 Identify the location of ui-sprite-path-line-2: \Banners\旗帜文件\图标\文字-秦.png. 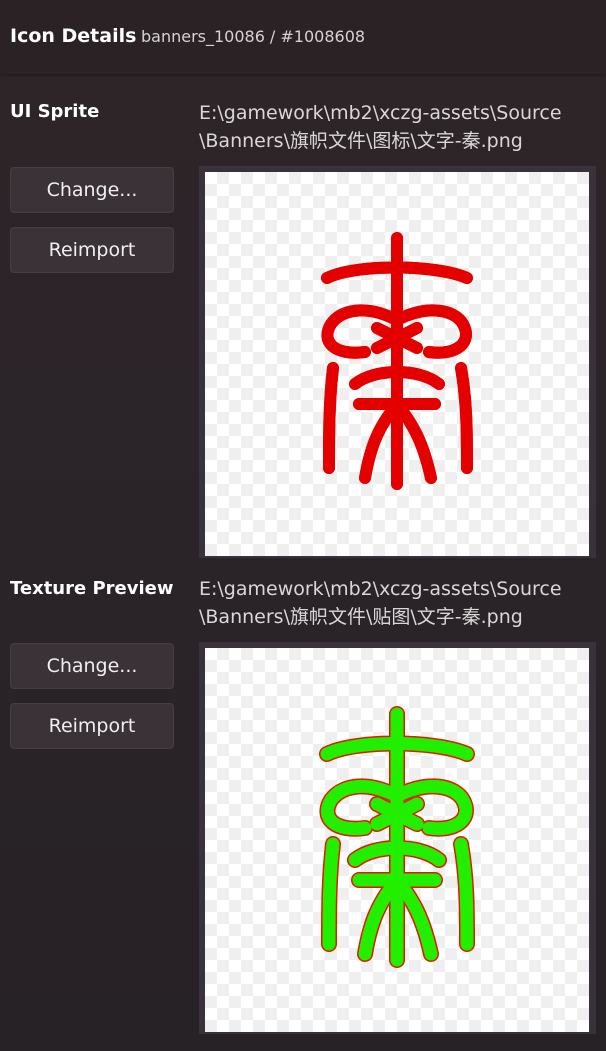
(361, 141).